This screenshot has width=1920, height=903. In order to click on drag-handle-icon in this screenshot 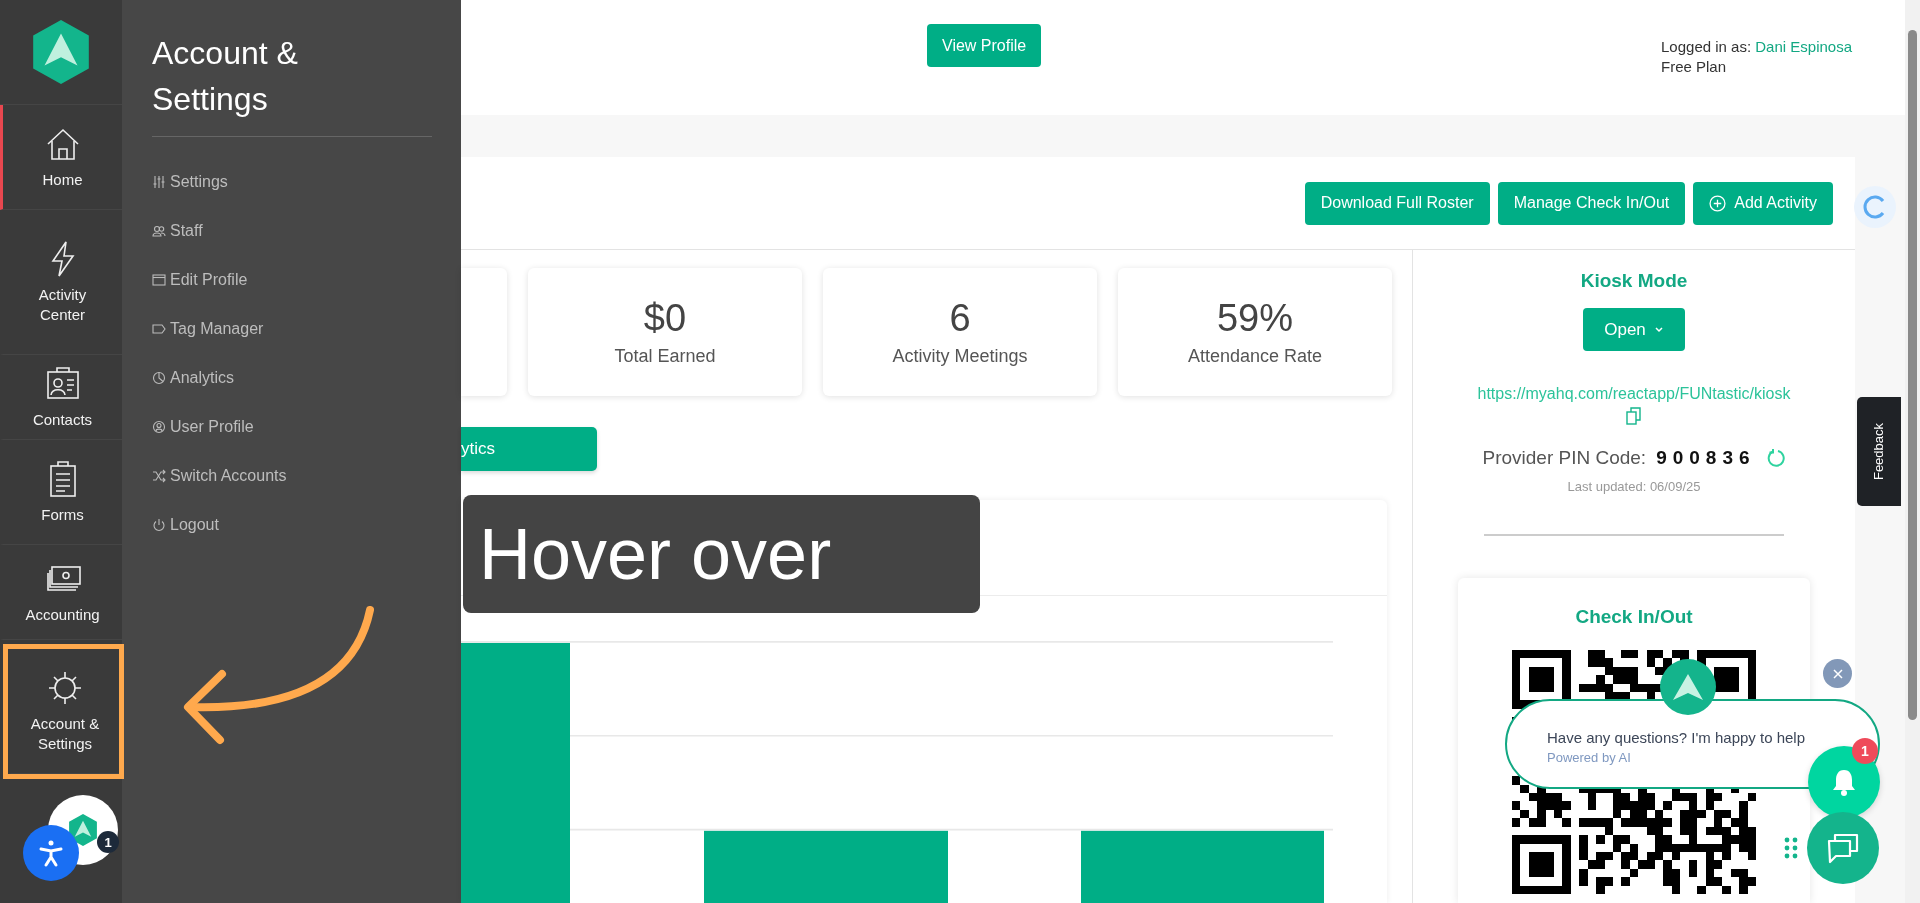, I will do `click(1791, 848)`.